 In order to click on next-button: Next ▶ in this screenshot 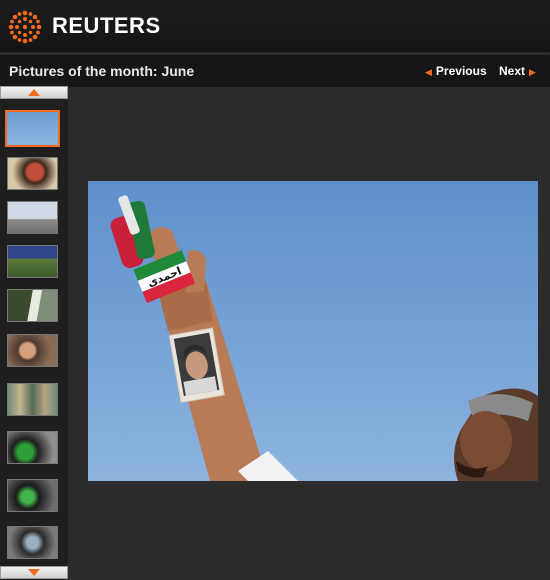, I will do `click(517, 71)`.